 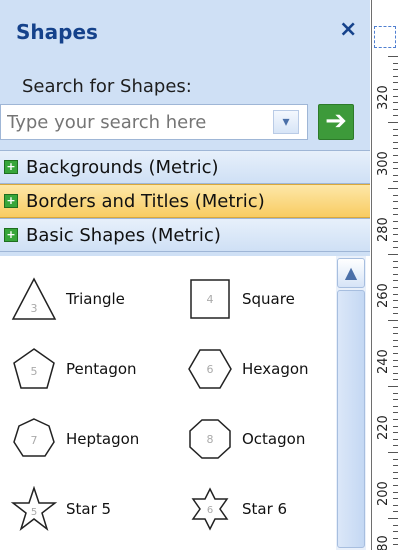 I want to click on pentagon-icon: 5, so click(x=34, y=368).